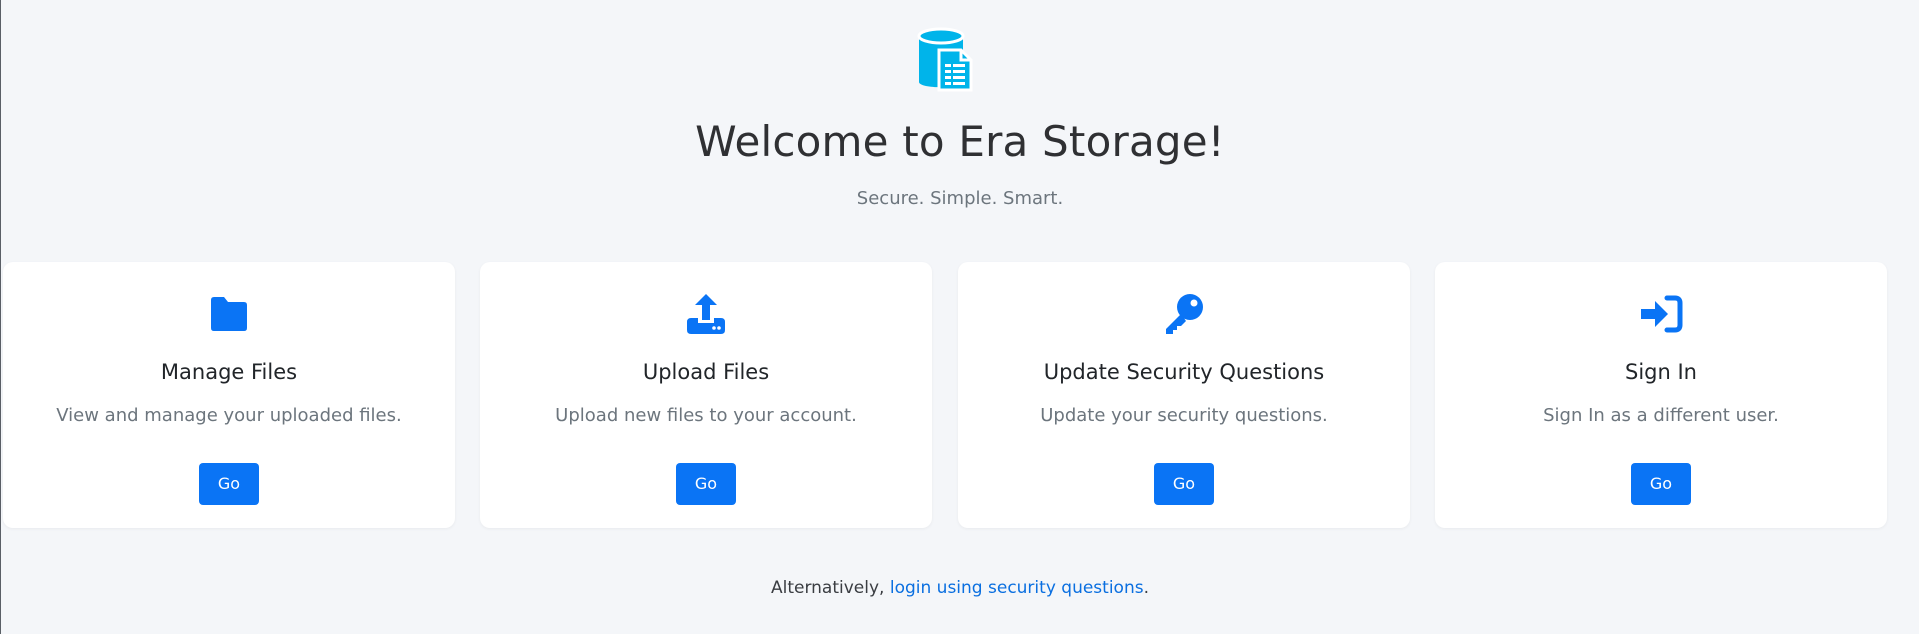 The height and width of the screenshot is (634, 1919). What do you see at coordinates (1184, 314) in the screenshot?
I see `key-icon` at bounding box center [1184, 314].